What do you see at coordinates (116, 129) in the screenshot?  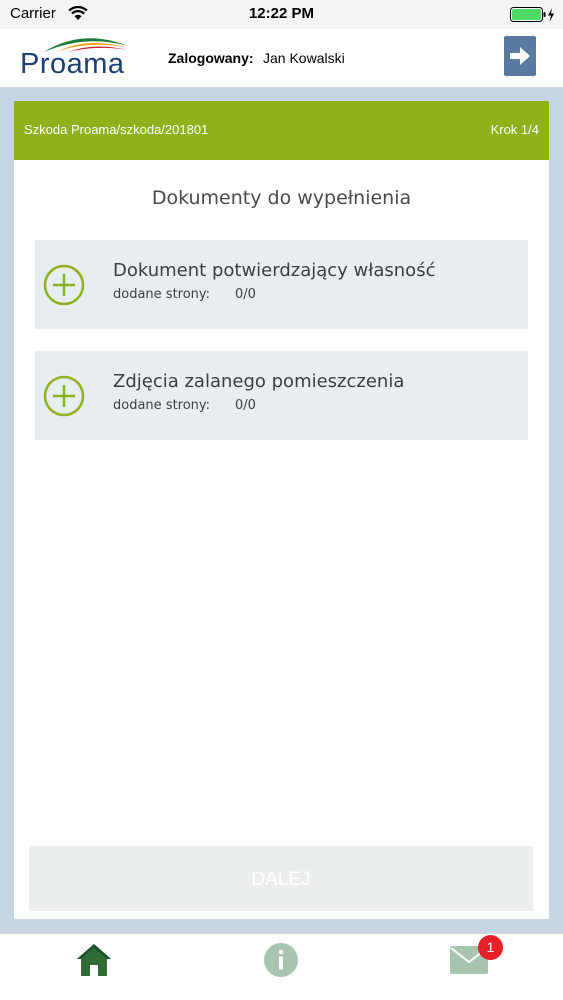 I see `claim-path: Szkoda Proama/szkoda/201801` at bounding box center [116, 129].